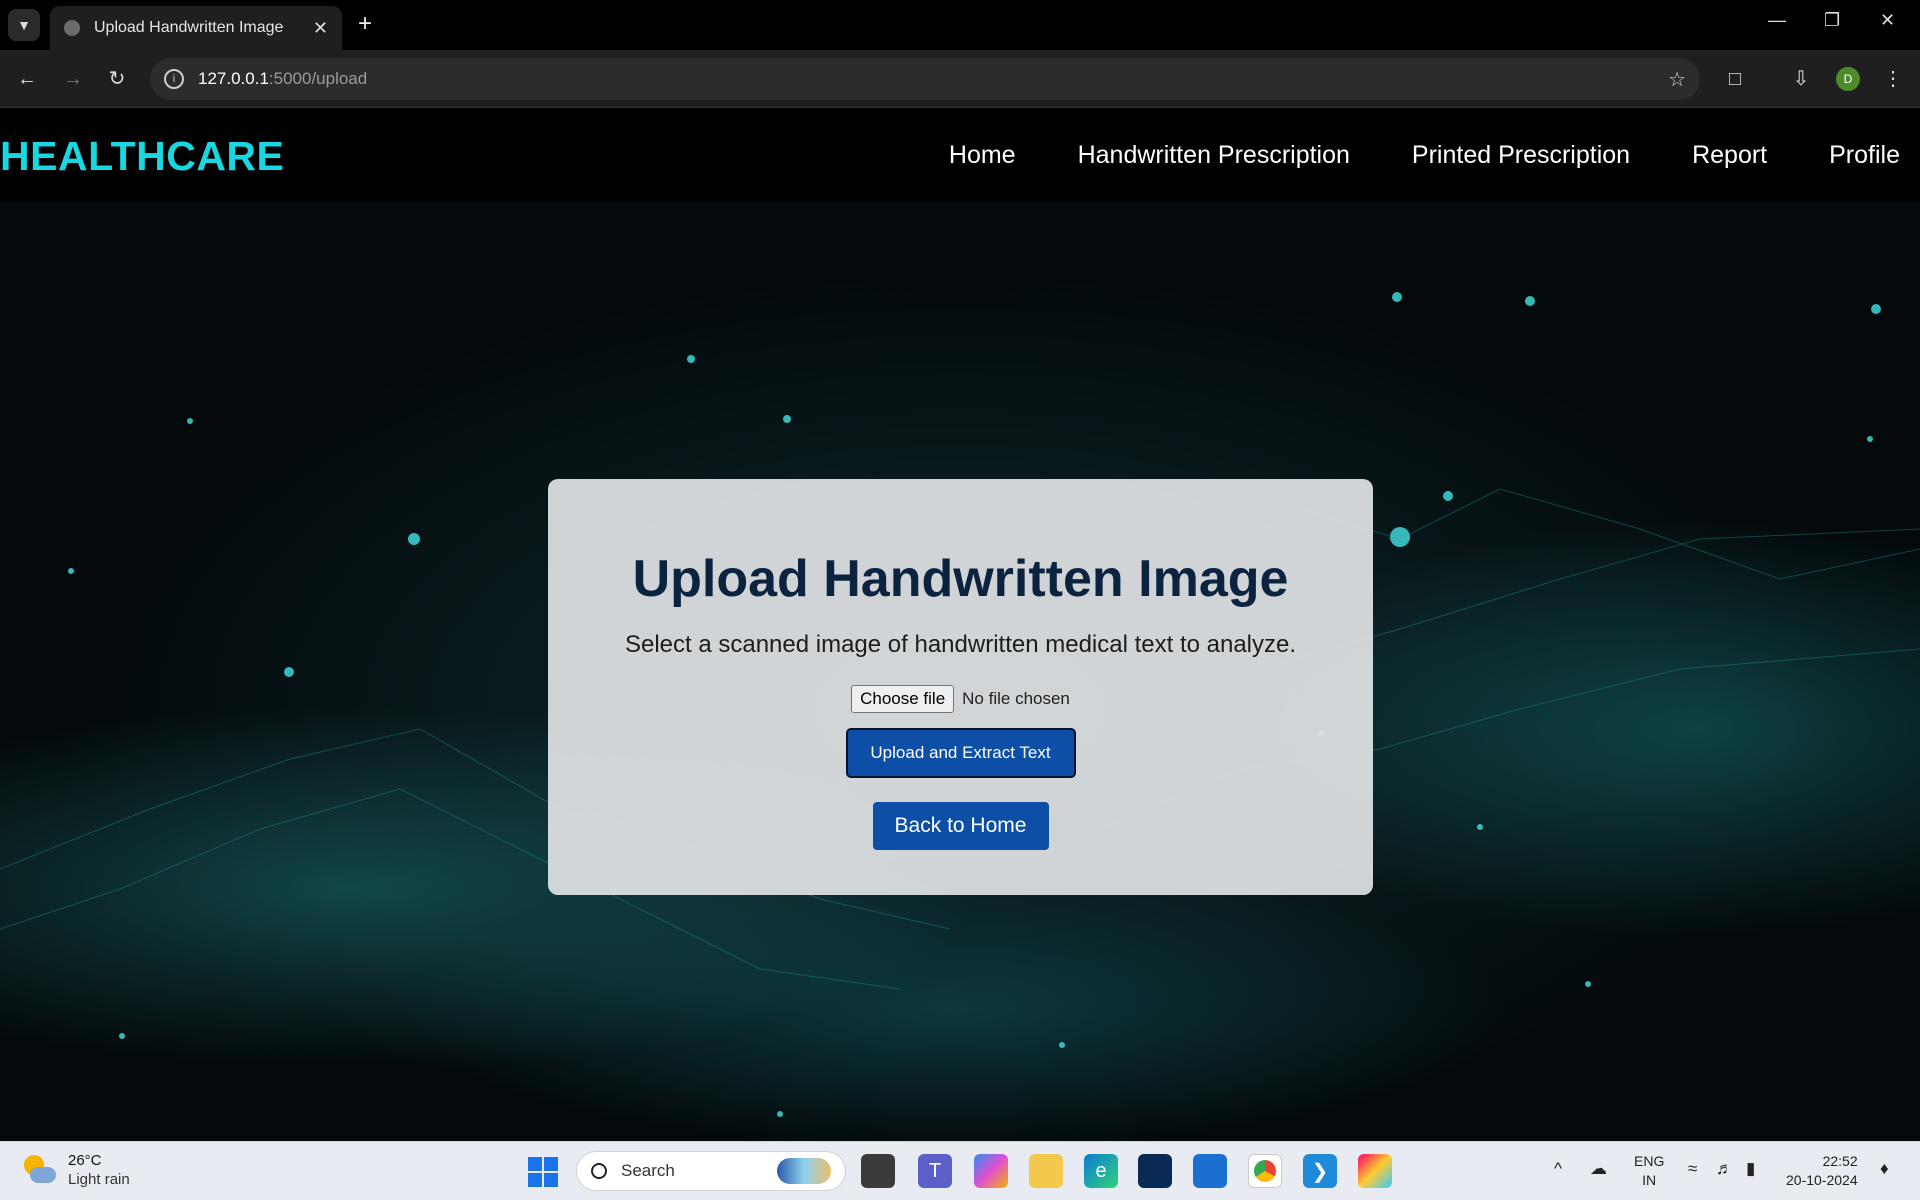  I want to click on globe-icon, so click(72, 28).